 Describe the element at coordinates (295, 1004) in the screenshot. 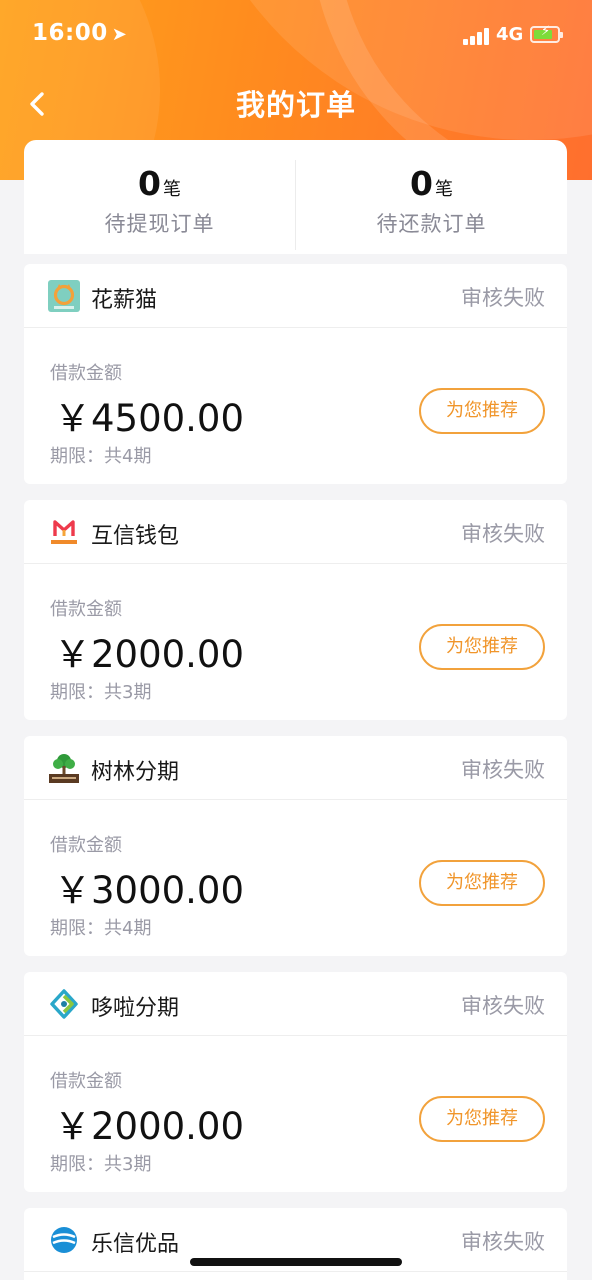

I see `order-header: 哆啦分期 审核失败` at that location.